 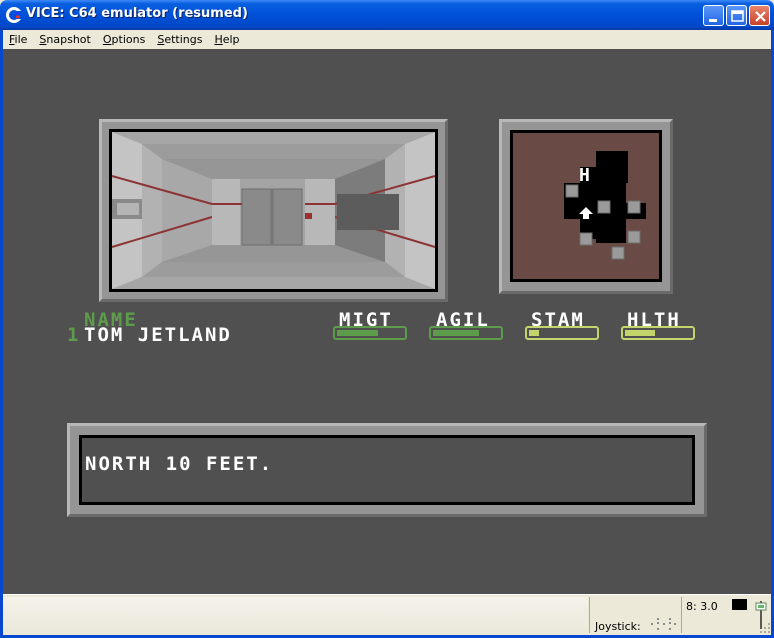 What do you see at coordinates (74, 335) in the screenshot?
I see `party-slot-number: 1` at bounding box center [74, 335].